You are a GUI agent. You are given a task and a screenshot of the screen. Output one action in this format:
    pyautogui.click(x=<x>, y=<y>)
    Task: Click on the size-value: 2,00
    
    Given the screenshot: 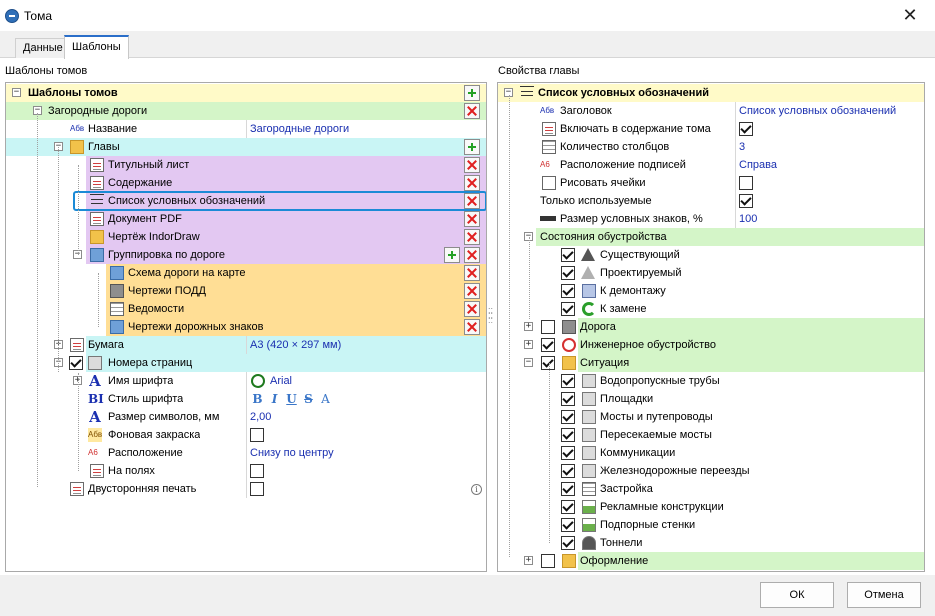 What is the action you would take?
    pyautogui.click(x=260, y=417)
    